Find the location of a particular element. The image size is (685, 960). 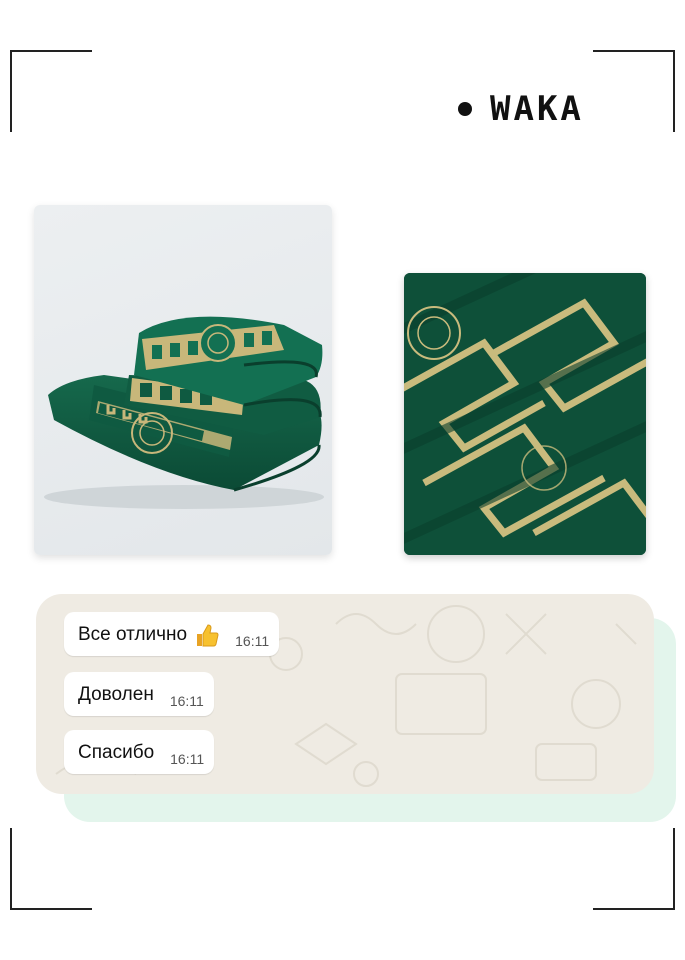

chat-message: Доволен 16:11 is located at coordinates (139, 694).